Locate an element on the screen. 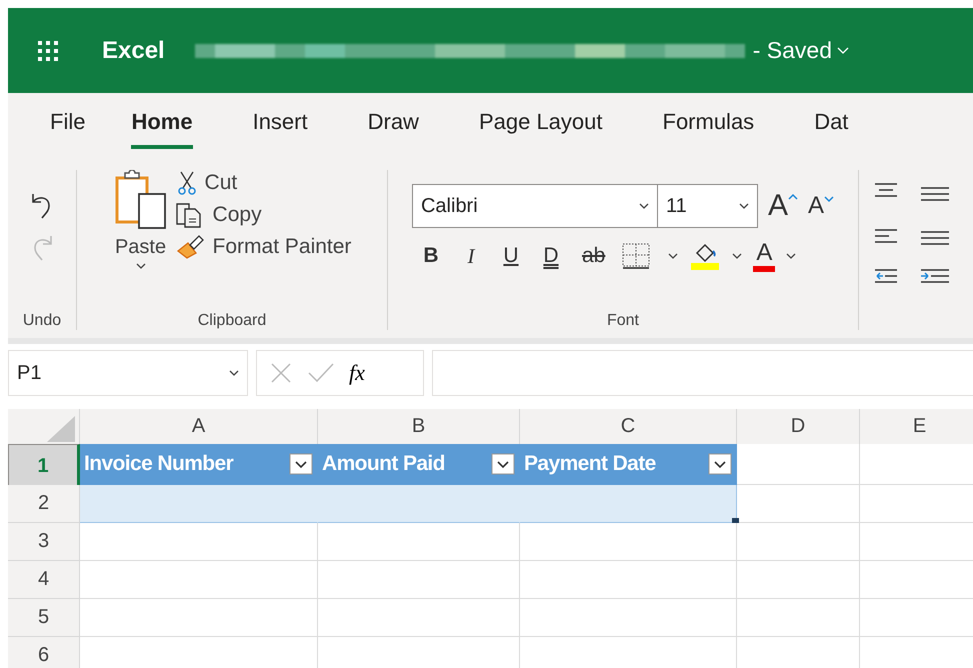 The width and height of the screenshot is (973, 668). enter-icon is located at coordinates (321, 373).